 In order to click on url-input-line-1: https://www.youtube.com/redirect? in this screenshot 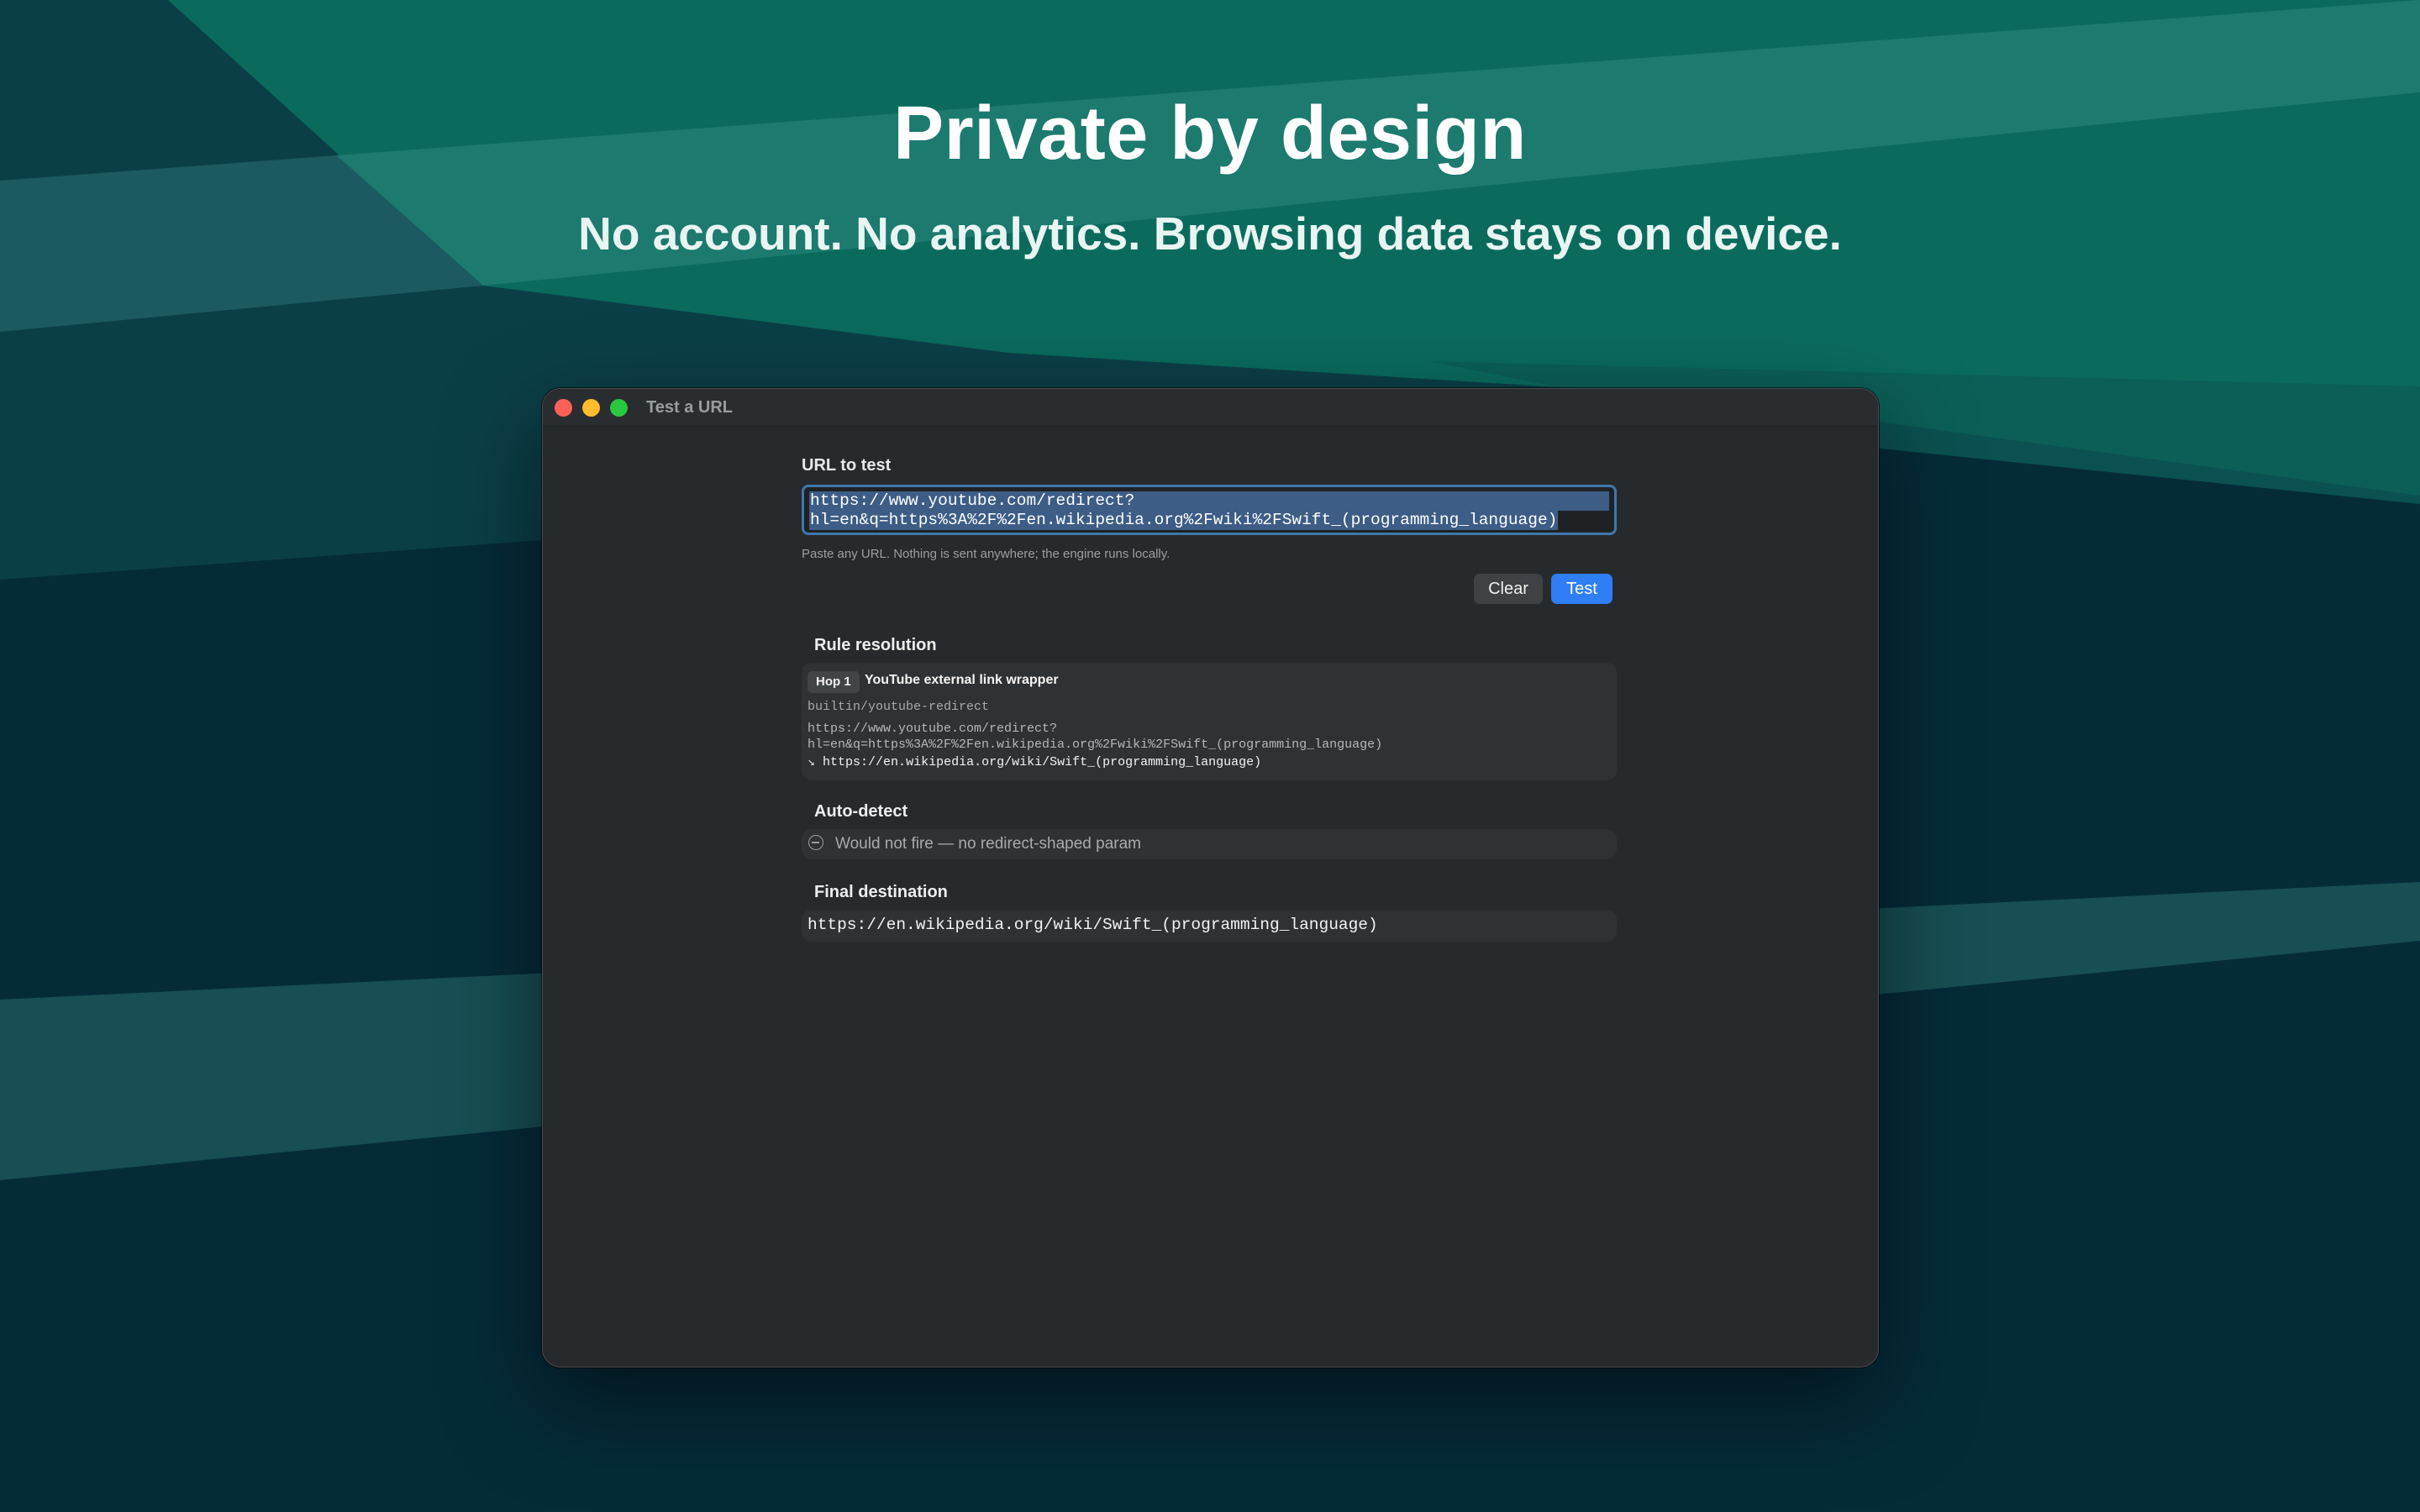, I will do `click(1209, 501)`.